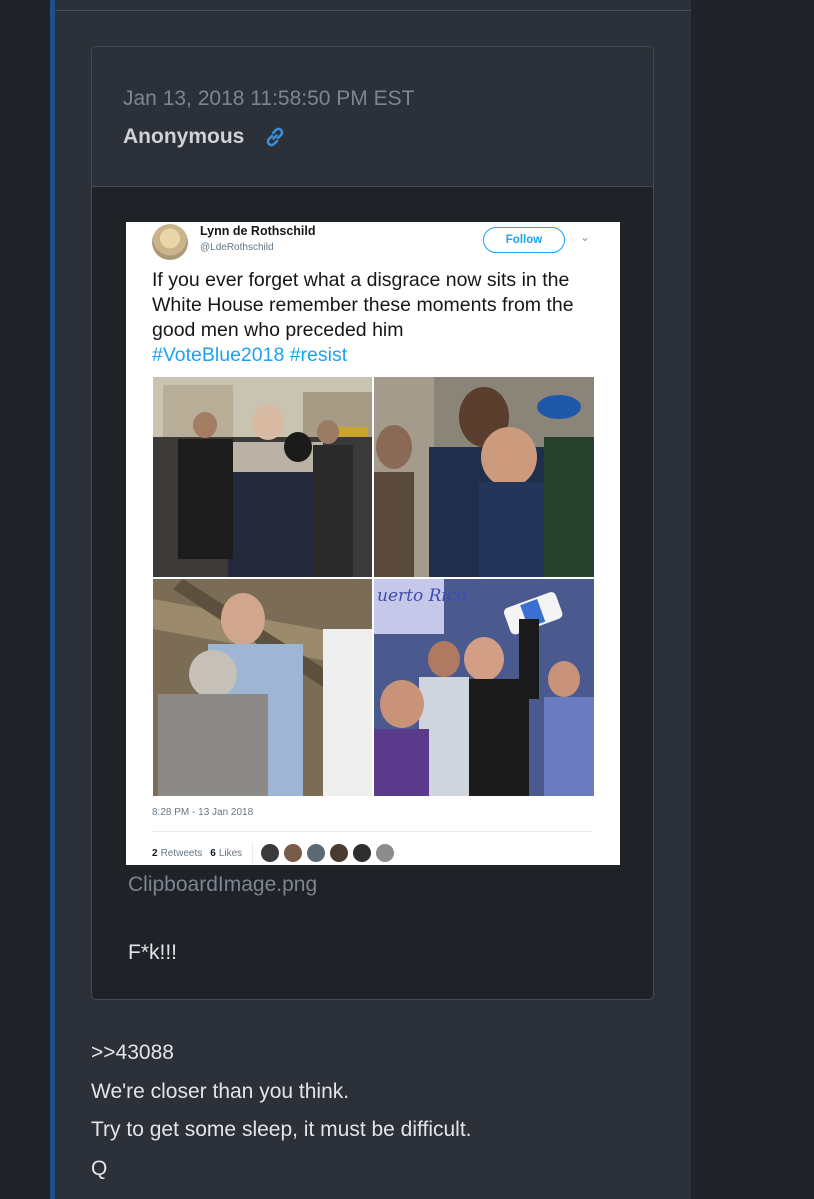 This screenshot has width=814, height=1199. What do you see at coordinates (269, 98) in the screenshot?
I see `post-timestamp: Jan 13, 2018 11:58:50 PM EST` at bounding box center [269, 98].